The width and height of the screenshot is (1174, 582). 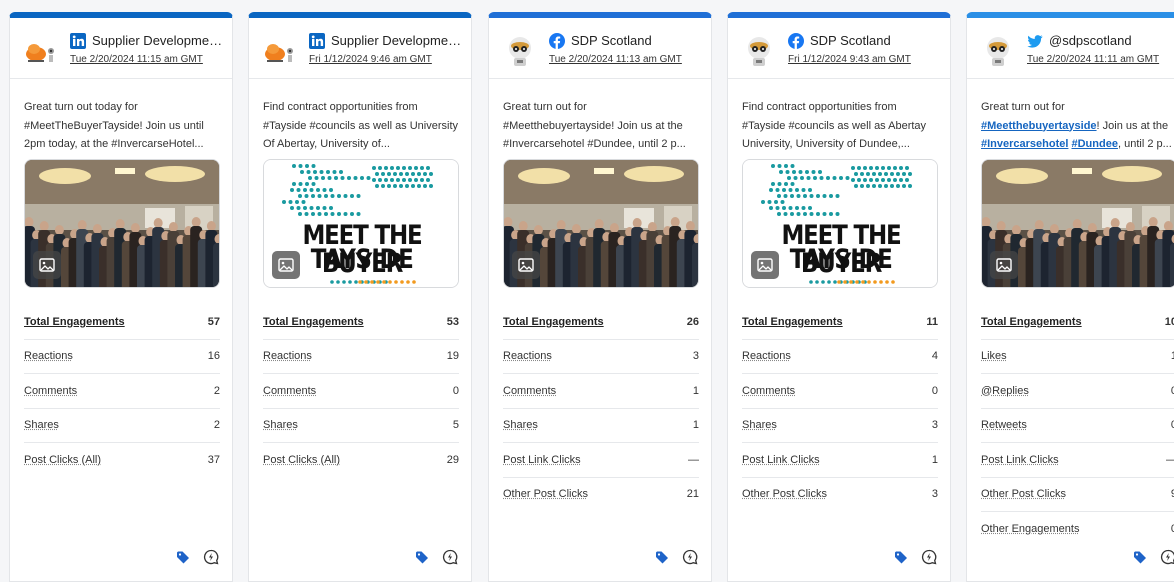 What do you see at coordinates (1039, 126) in the screenshot?
I see `hashtag-link: #Meetthebuyertayside` at bounding box center [1039, 126].